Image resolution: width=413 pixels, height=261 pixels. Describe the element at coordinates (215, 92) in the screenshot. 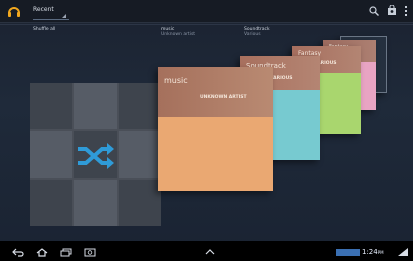

I see `album-card-header: music UNKNOWN ARTIST` at that location.